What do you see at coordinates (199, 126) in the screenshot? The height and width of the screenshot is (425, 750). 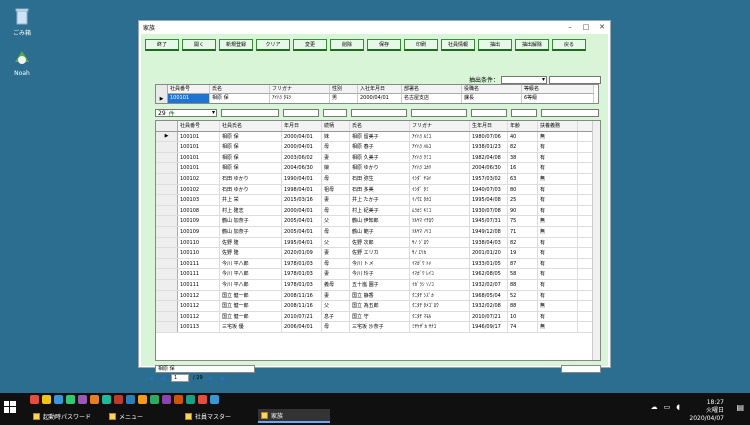 I see `grid-header: 社員番号` at bounding box center [199, 126].